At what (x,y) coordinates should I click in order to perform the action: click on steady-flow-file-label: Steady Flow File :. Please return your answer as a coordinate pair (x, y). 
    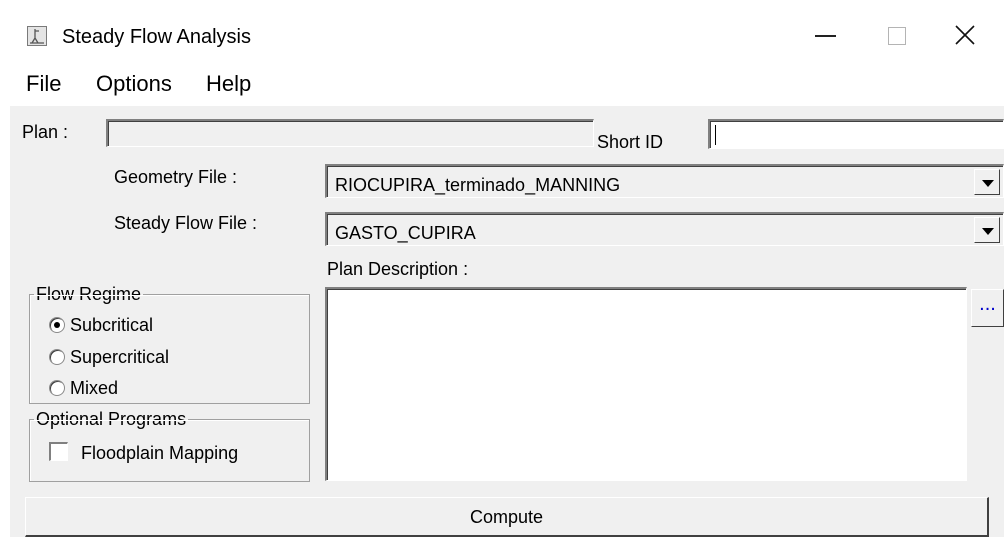
    Looking at the image, I should click on (186, 223).